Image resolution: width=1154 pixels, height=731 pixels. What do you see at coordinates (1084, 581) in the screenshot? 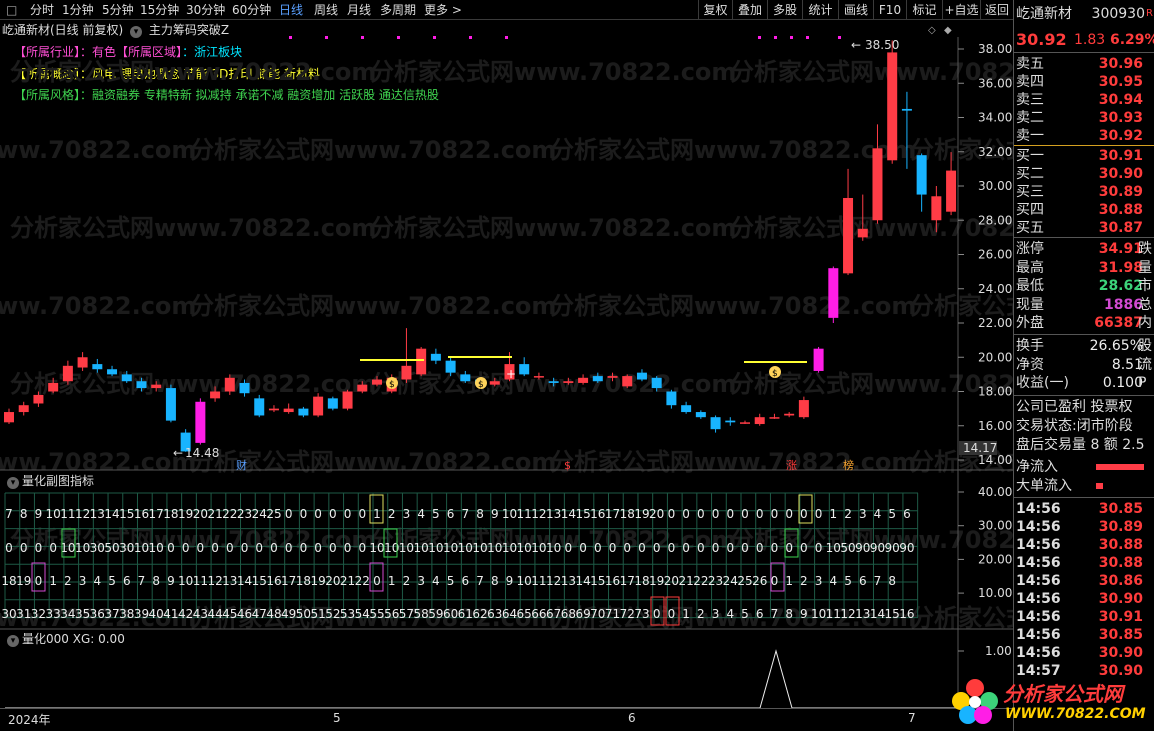
I see `tick-row: 14:56 30.86` at bounding box center [1084, 581].